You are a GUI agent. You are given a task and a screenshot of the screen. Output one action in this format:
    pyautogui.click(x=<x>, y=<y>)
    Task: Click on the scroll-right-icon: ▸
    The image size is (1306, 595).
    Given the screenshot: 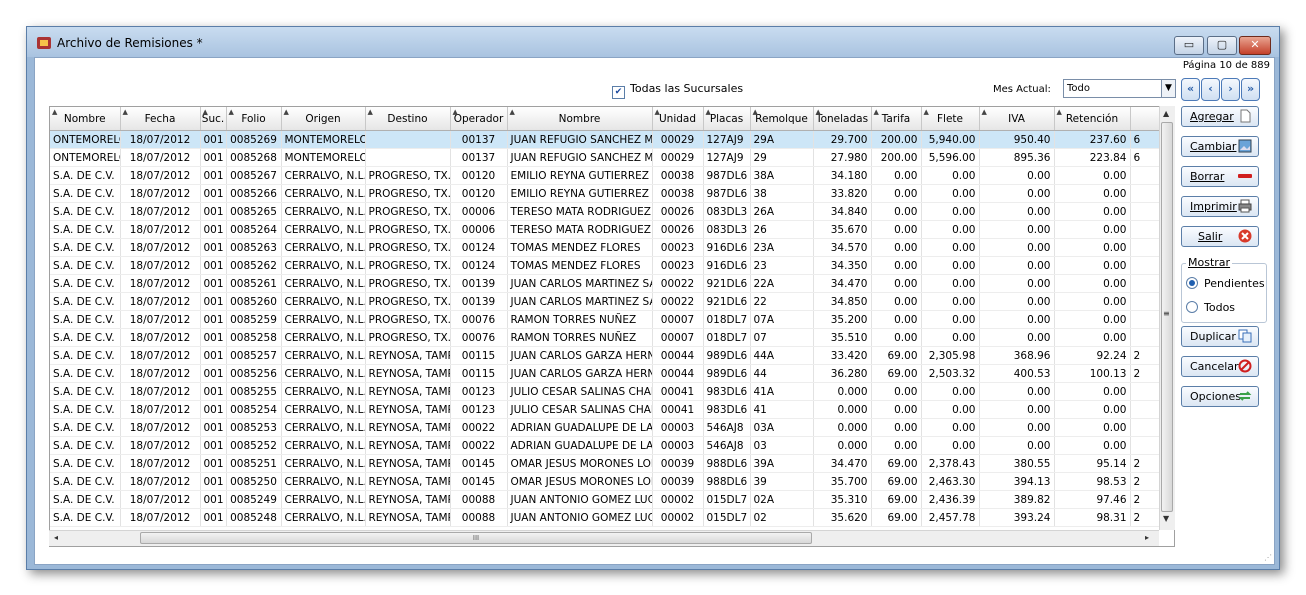 What is the action you would take?
    pyautogui.click(x=1147, y=537)
    